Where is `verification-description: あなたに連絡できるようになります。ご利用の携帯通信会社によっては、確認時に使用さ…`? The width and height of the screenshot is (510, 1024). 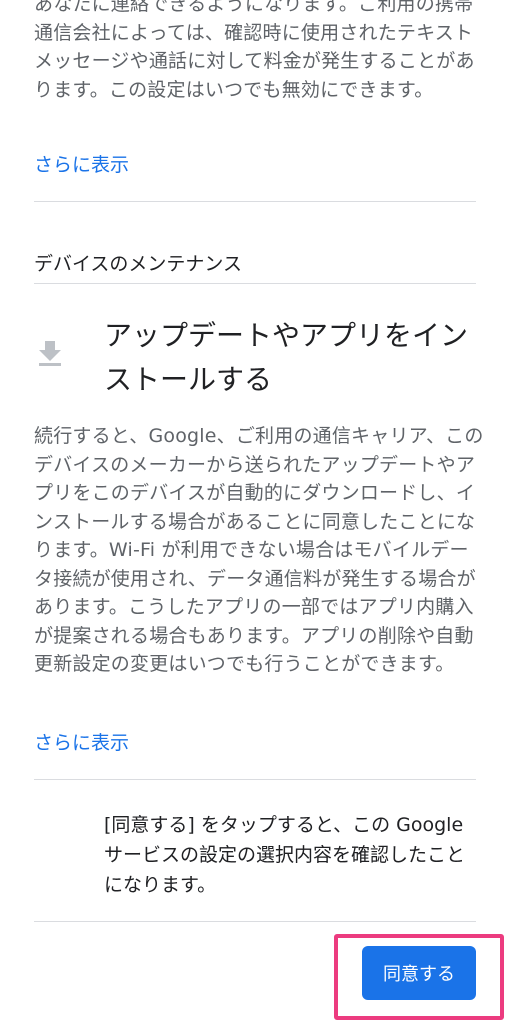
verification-description: あなたに連絡できるようになります。ご利用の携帯通信会社によっては、確認時に使用さ… is located at coordinates (254, 50).